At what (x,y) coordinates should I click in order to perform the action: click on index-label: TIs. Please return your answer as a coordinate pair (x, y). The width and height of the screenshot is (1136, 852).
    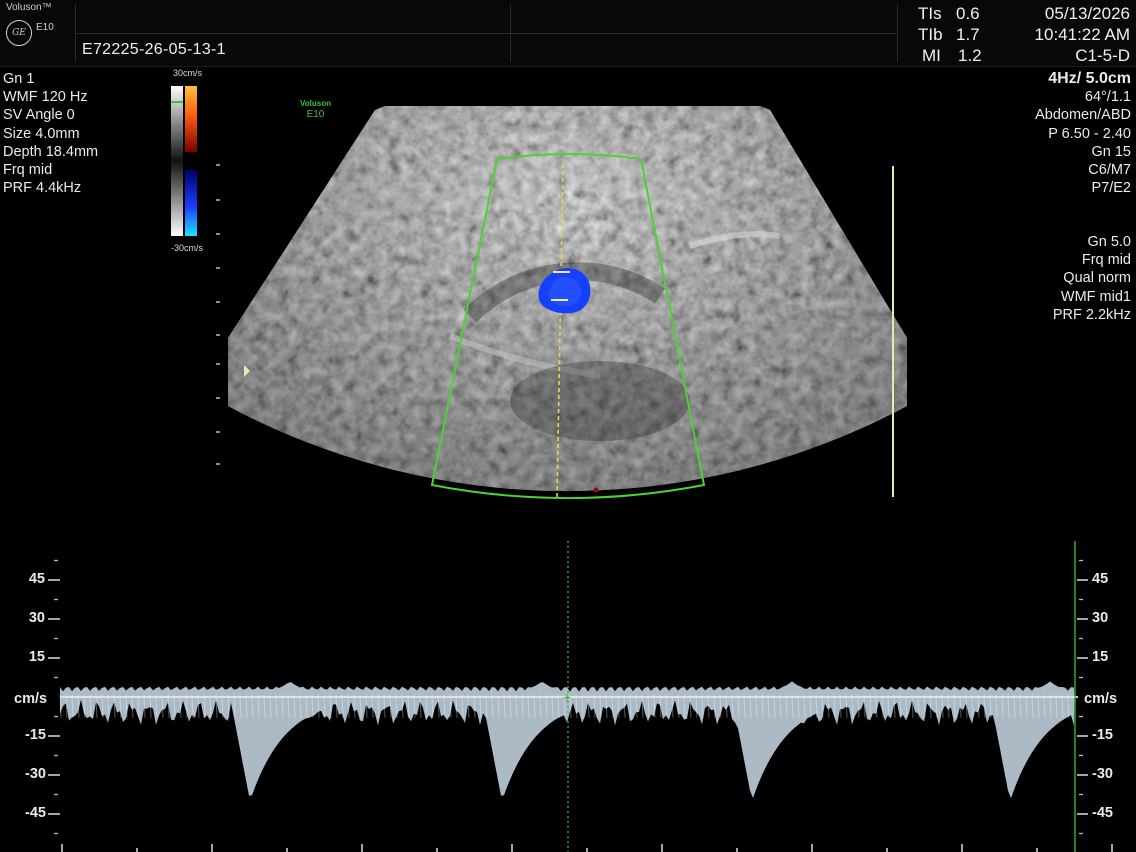
    Looking at the image, I should click on (930, 13).